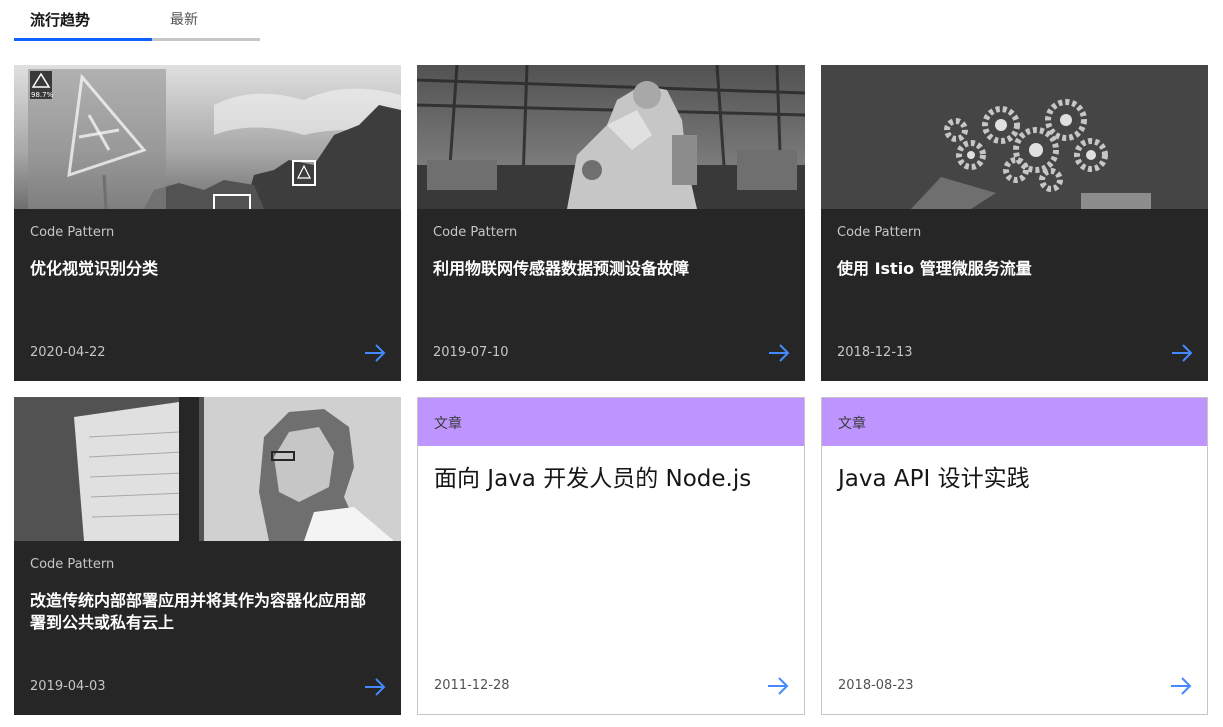  I want to click on card-vision-classification: 98.7% Code Pattern 优化视觉识别分类 2020-04-22, so click(207, 223).